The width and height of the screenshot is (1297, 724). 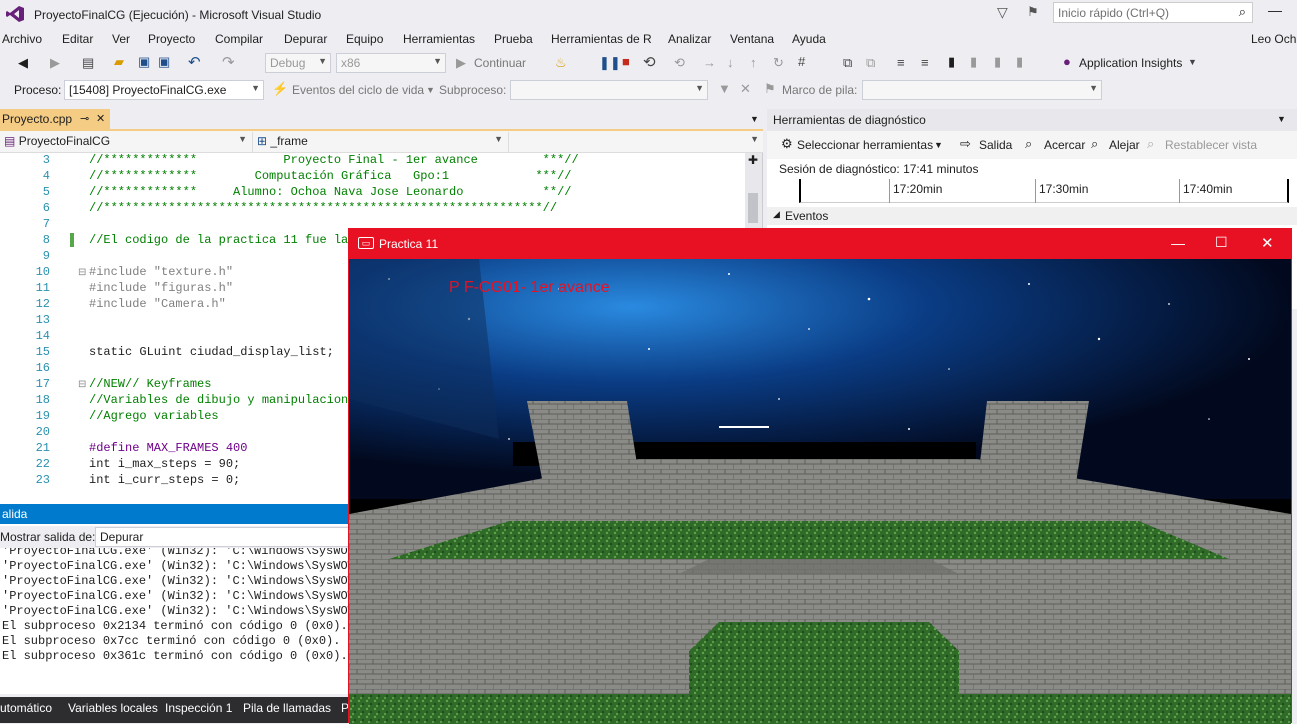 What do you see at coordinates (1044, 191) in the screenshot?
I see `timeline-ruler: 17:20min 17:30min 17:40min` at bounding box center [1044, 191].